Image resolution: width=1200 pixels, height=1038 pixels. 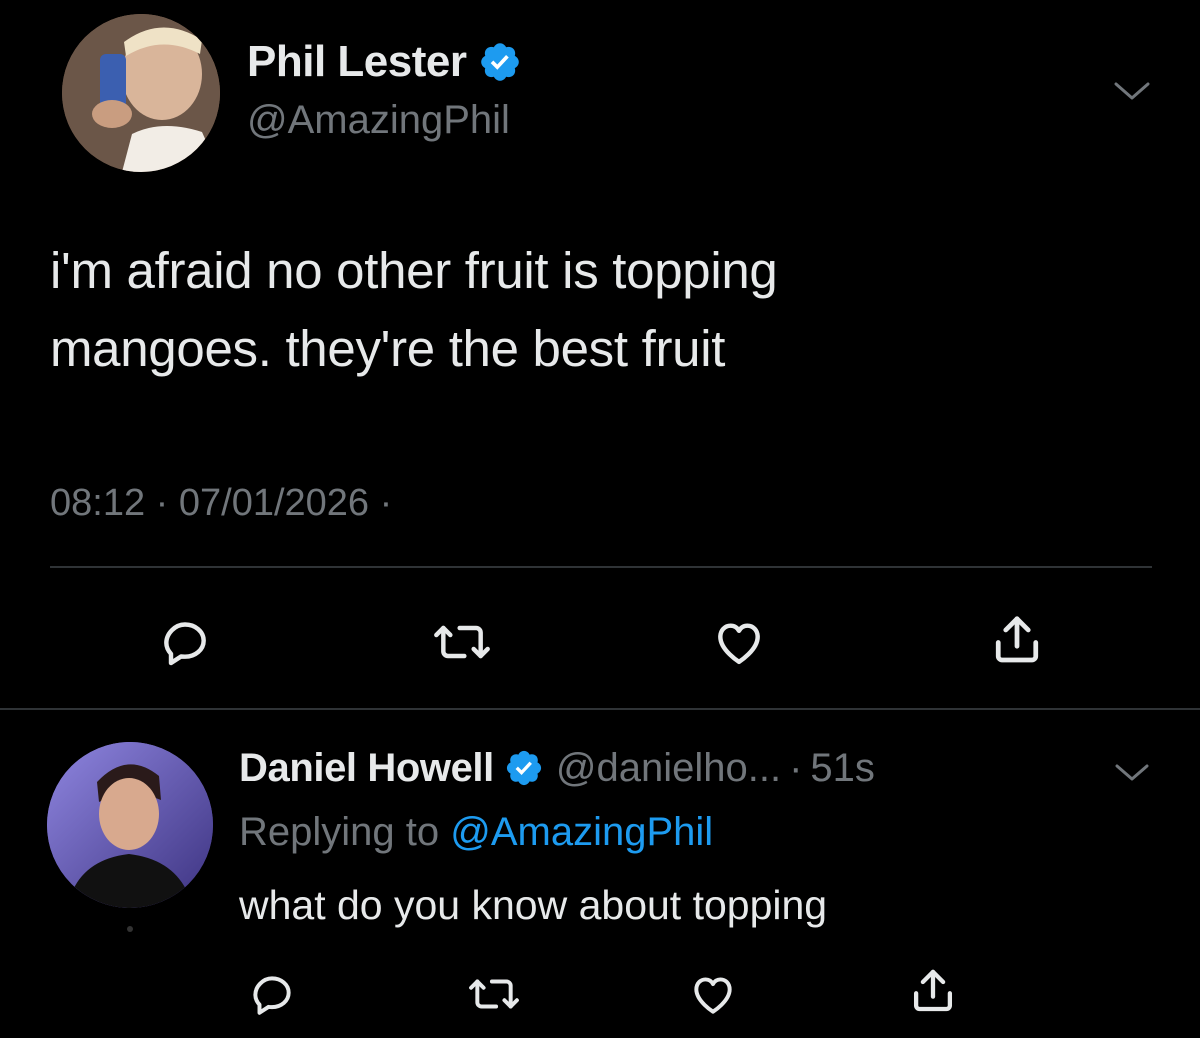 I want to click on replying-to-label: Replying to, so click(x=339, y=832).